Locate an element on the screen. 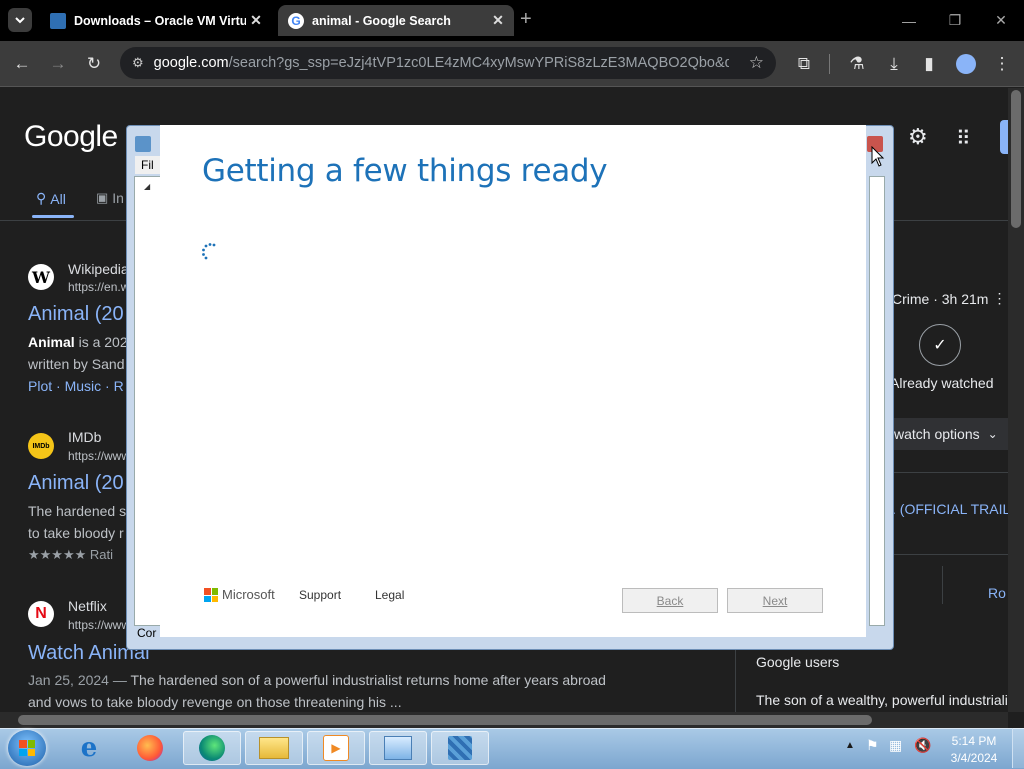 Image resolution: width=1024 pixels, height=769 pixels. minimize-button: — is located at coordinates (909, 20).